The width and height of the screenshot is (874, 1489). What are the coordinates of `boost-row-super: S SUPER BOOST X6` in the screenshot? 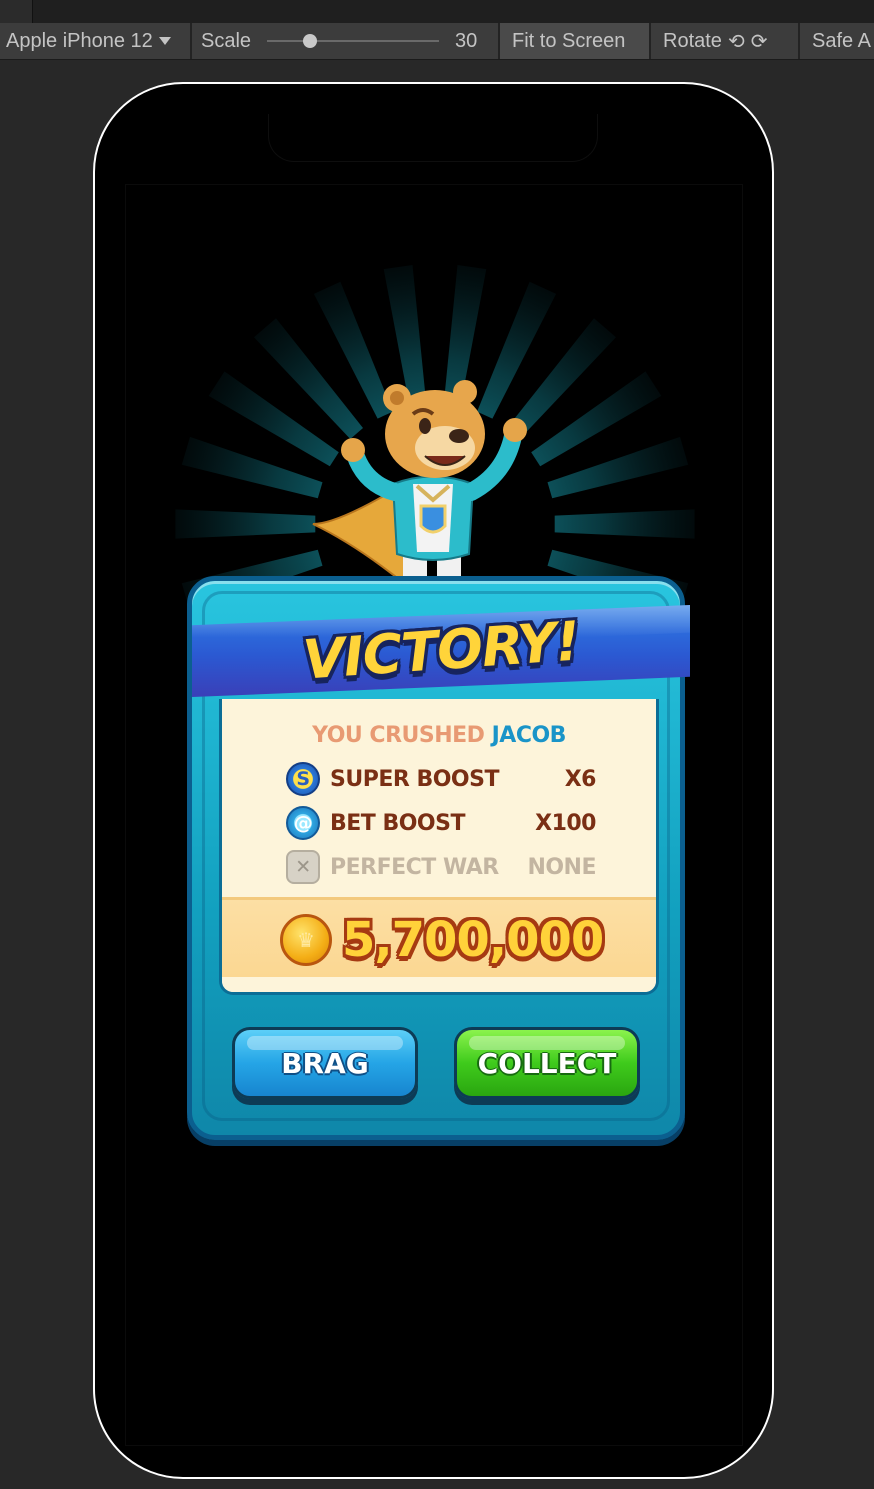 It's located at (441, 779).